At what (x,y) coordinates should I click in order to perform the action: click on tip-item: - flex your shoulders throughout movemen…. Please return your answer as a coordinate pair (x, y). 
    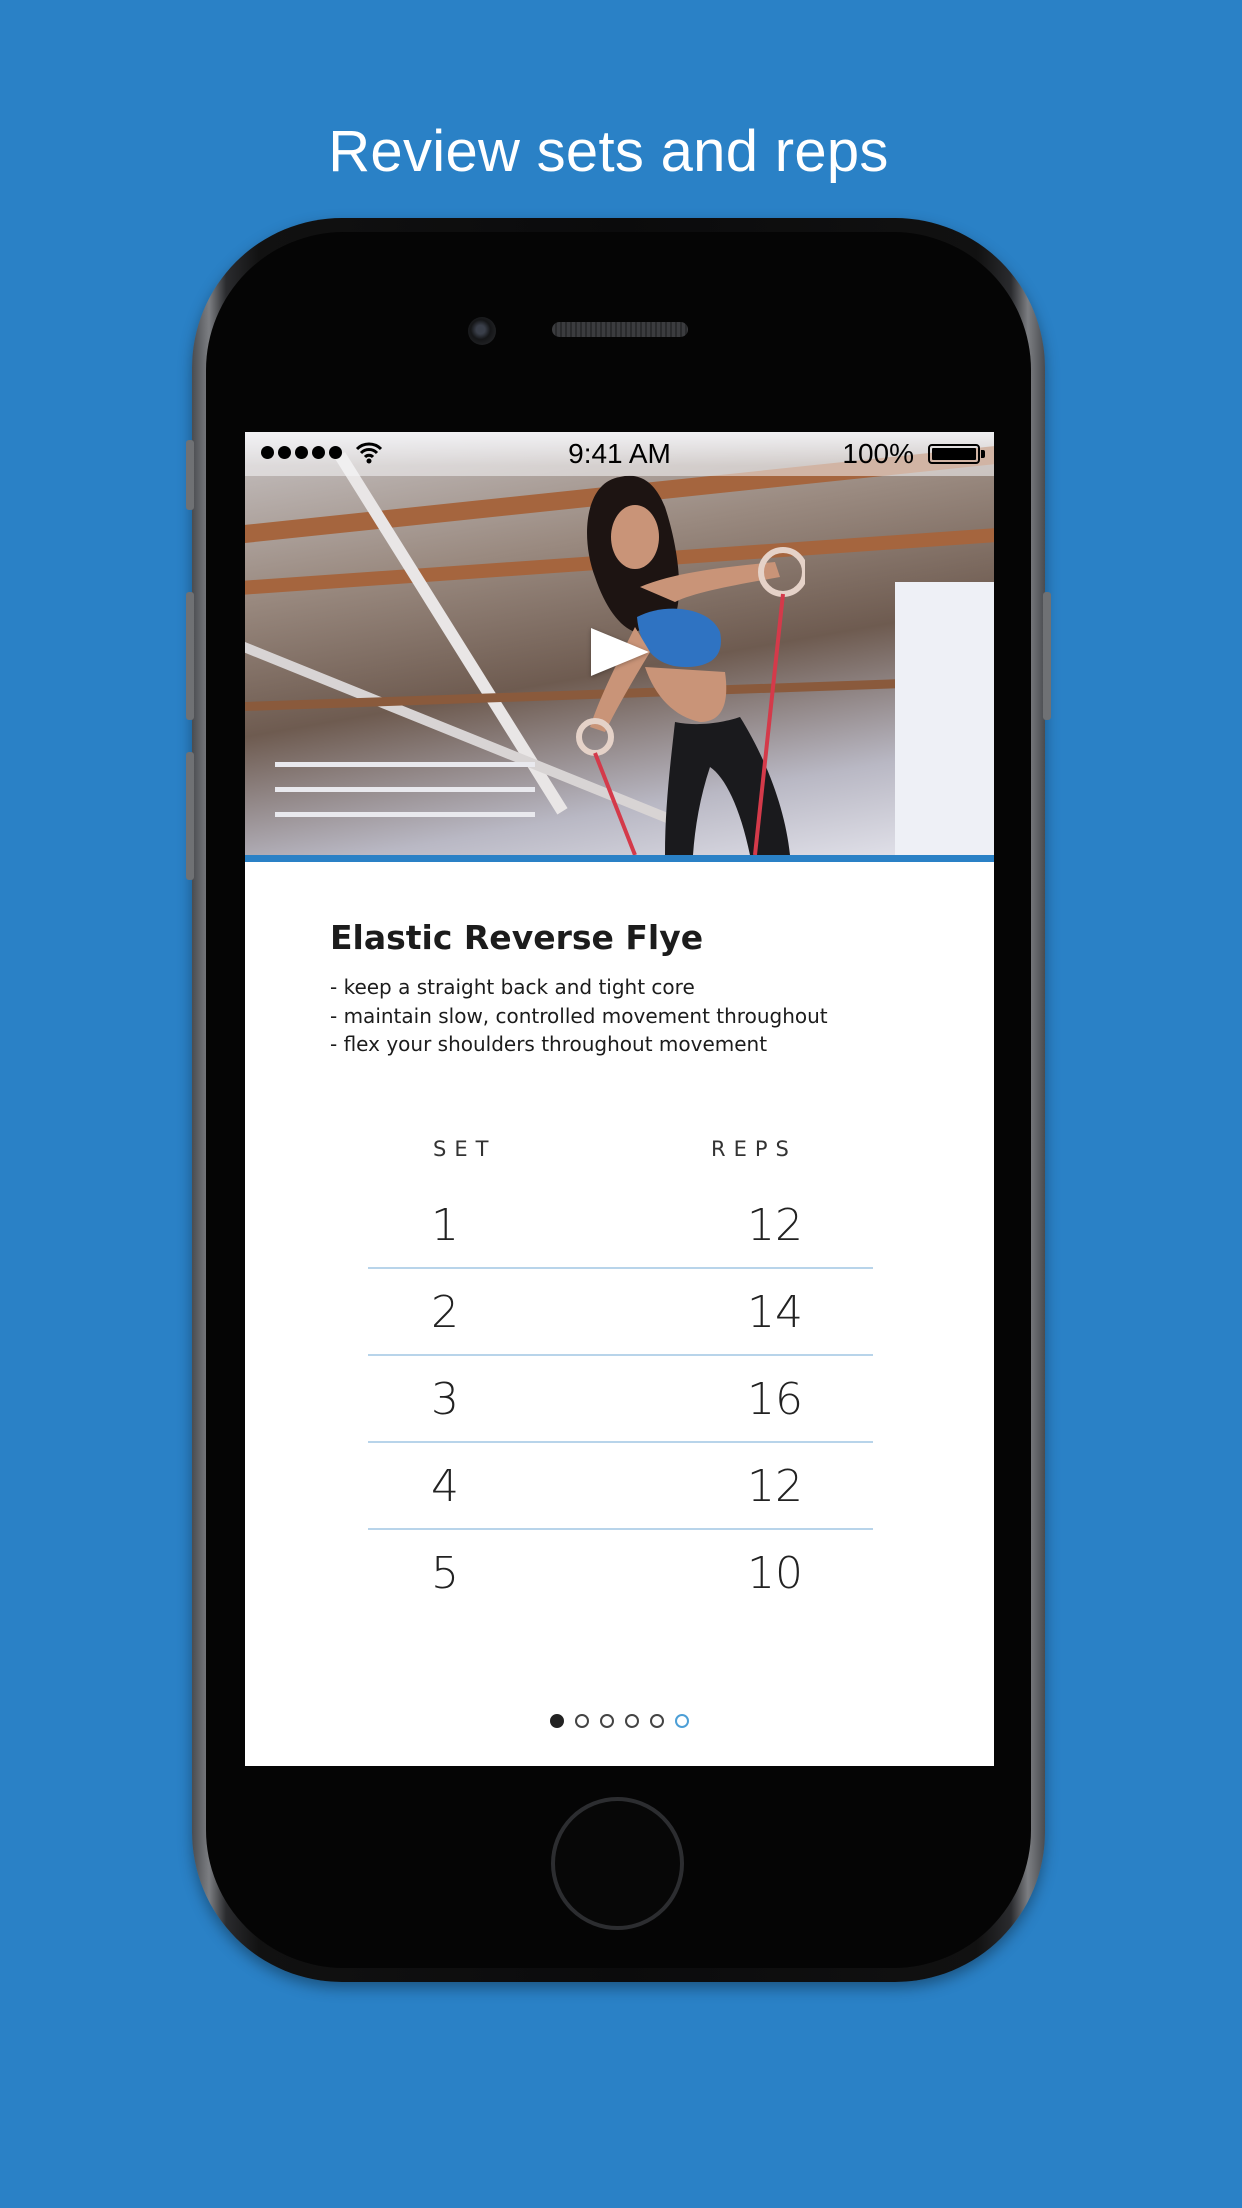
    Looking at the image, I should click on (549, 1044).